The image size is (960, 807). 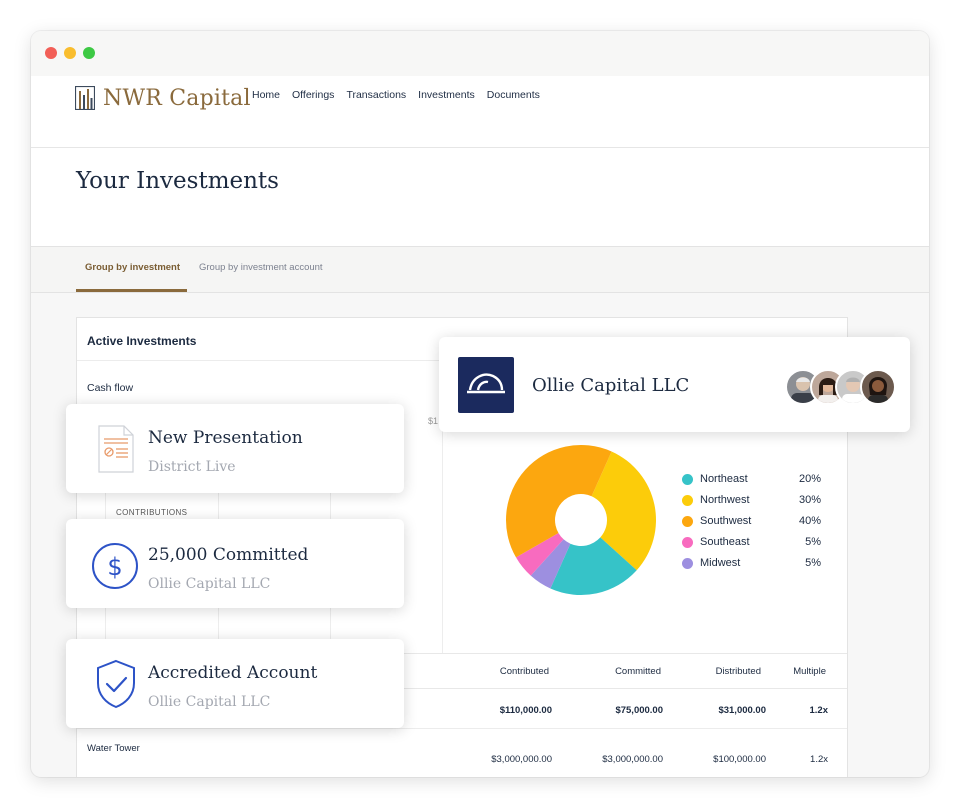 I want to click on legend-item: Southeast 5%, so click(x=752, y=542).